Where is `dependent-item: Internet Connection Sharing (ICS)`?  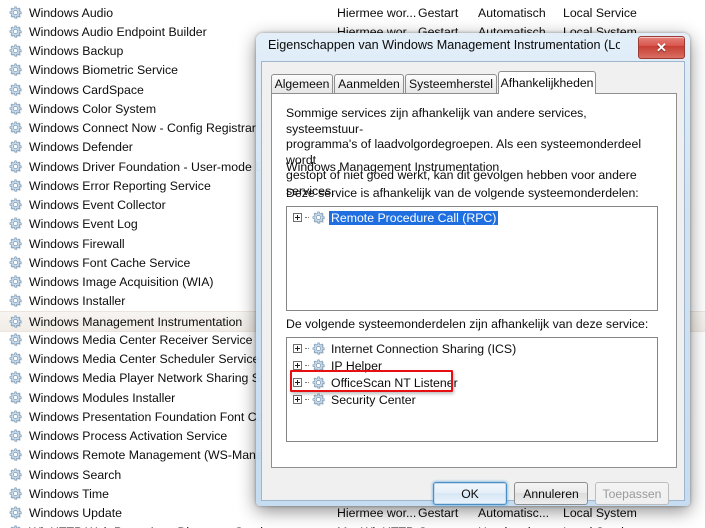 dependent-item: Internet Connection Sharing (ICS) is located at coordinates (472, 348).